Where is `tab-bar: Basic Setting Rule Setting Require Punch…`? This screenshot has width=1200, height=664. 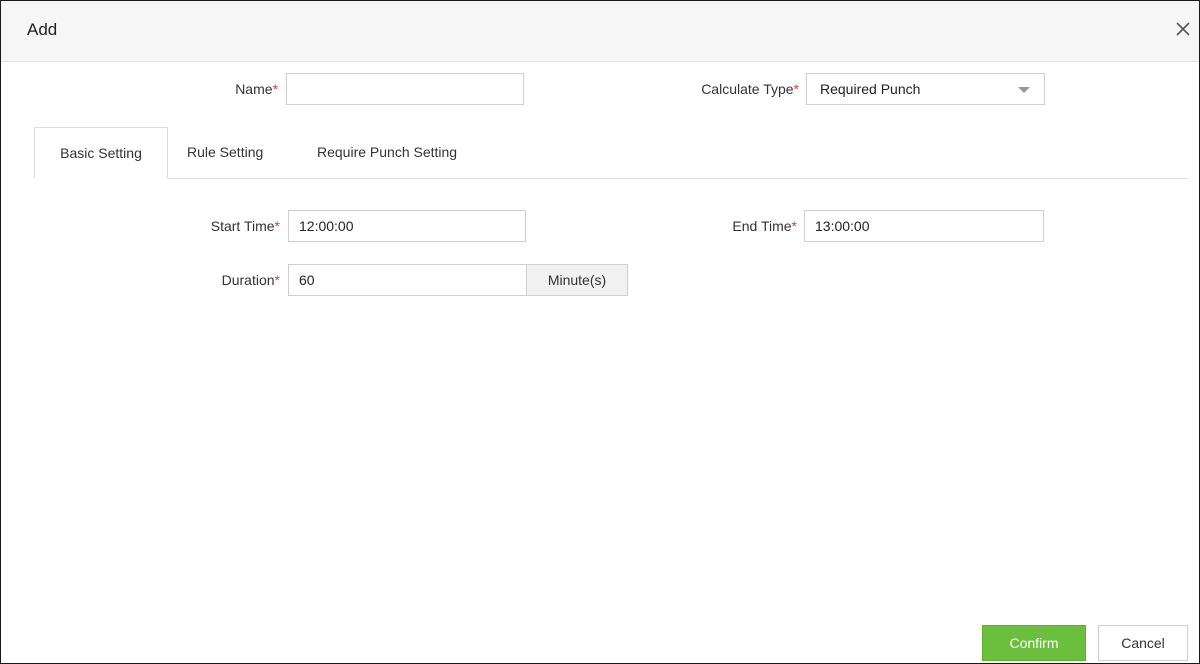 tab-bar: Basic Setting Rule Setting Require Punch… is located at coordinates (611, 153).